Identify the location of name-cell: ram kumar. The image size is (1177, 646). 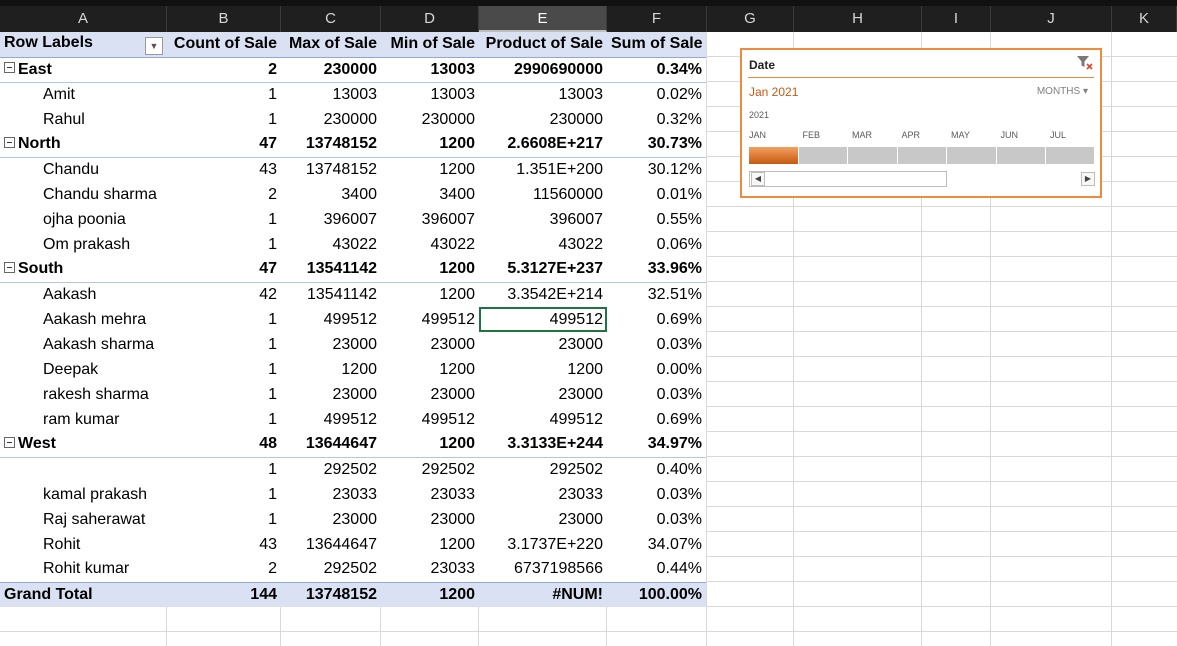
(83, 419).